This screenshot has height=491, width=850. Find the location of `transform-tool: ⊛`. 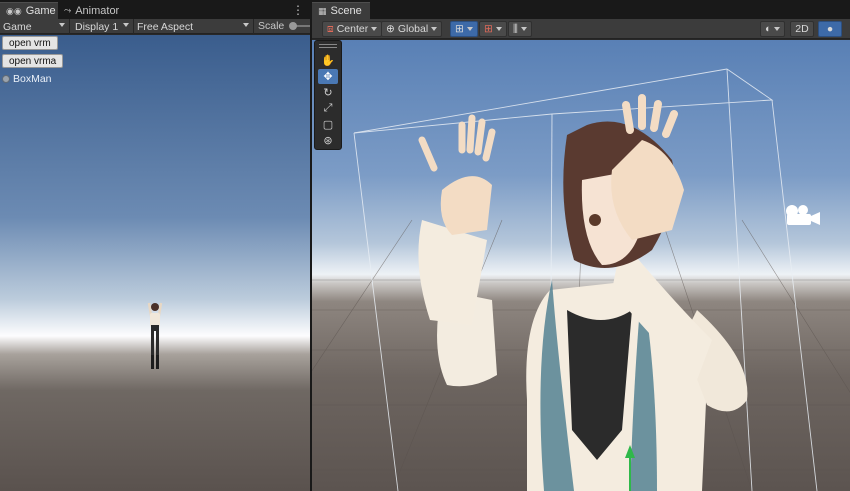

transform-tool: ⊛ is located at coordinates (328, 140).